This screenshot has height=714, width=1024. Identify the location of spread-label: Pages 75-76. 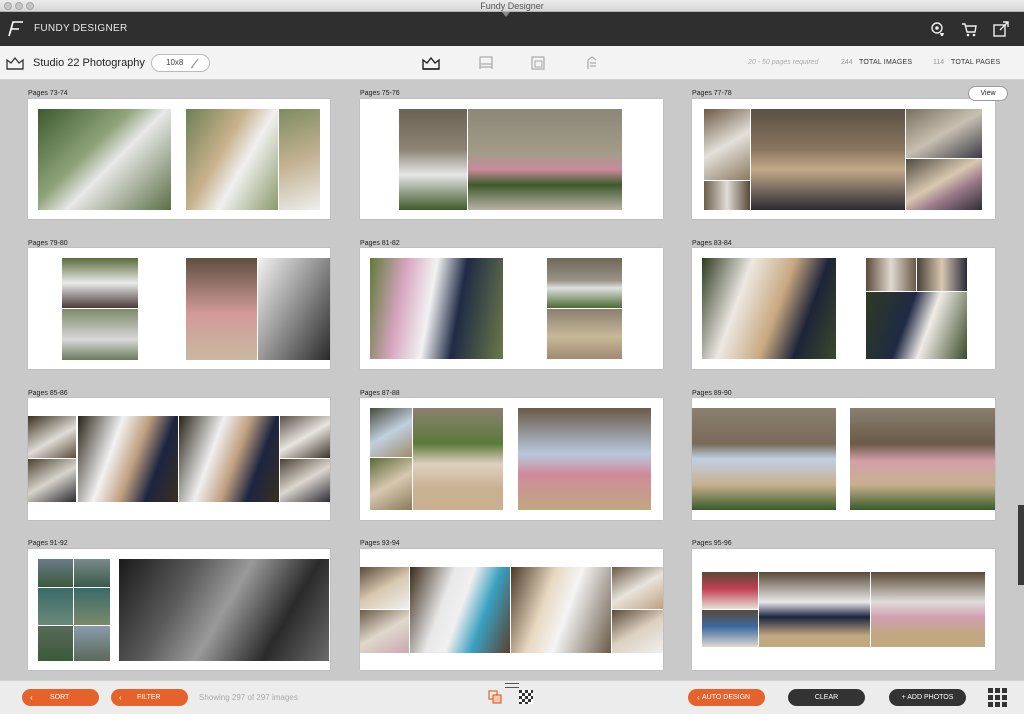
(380, 93).